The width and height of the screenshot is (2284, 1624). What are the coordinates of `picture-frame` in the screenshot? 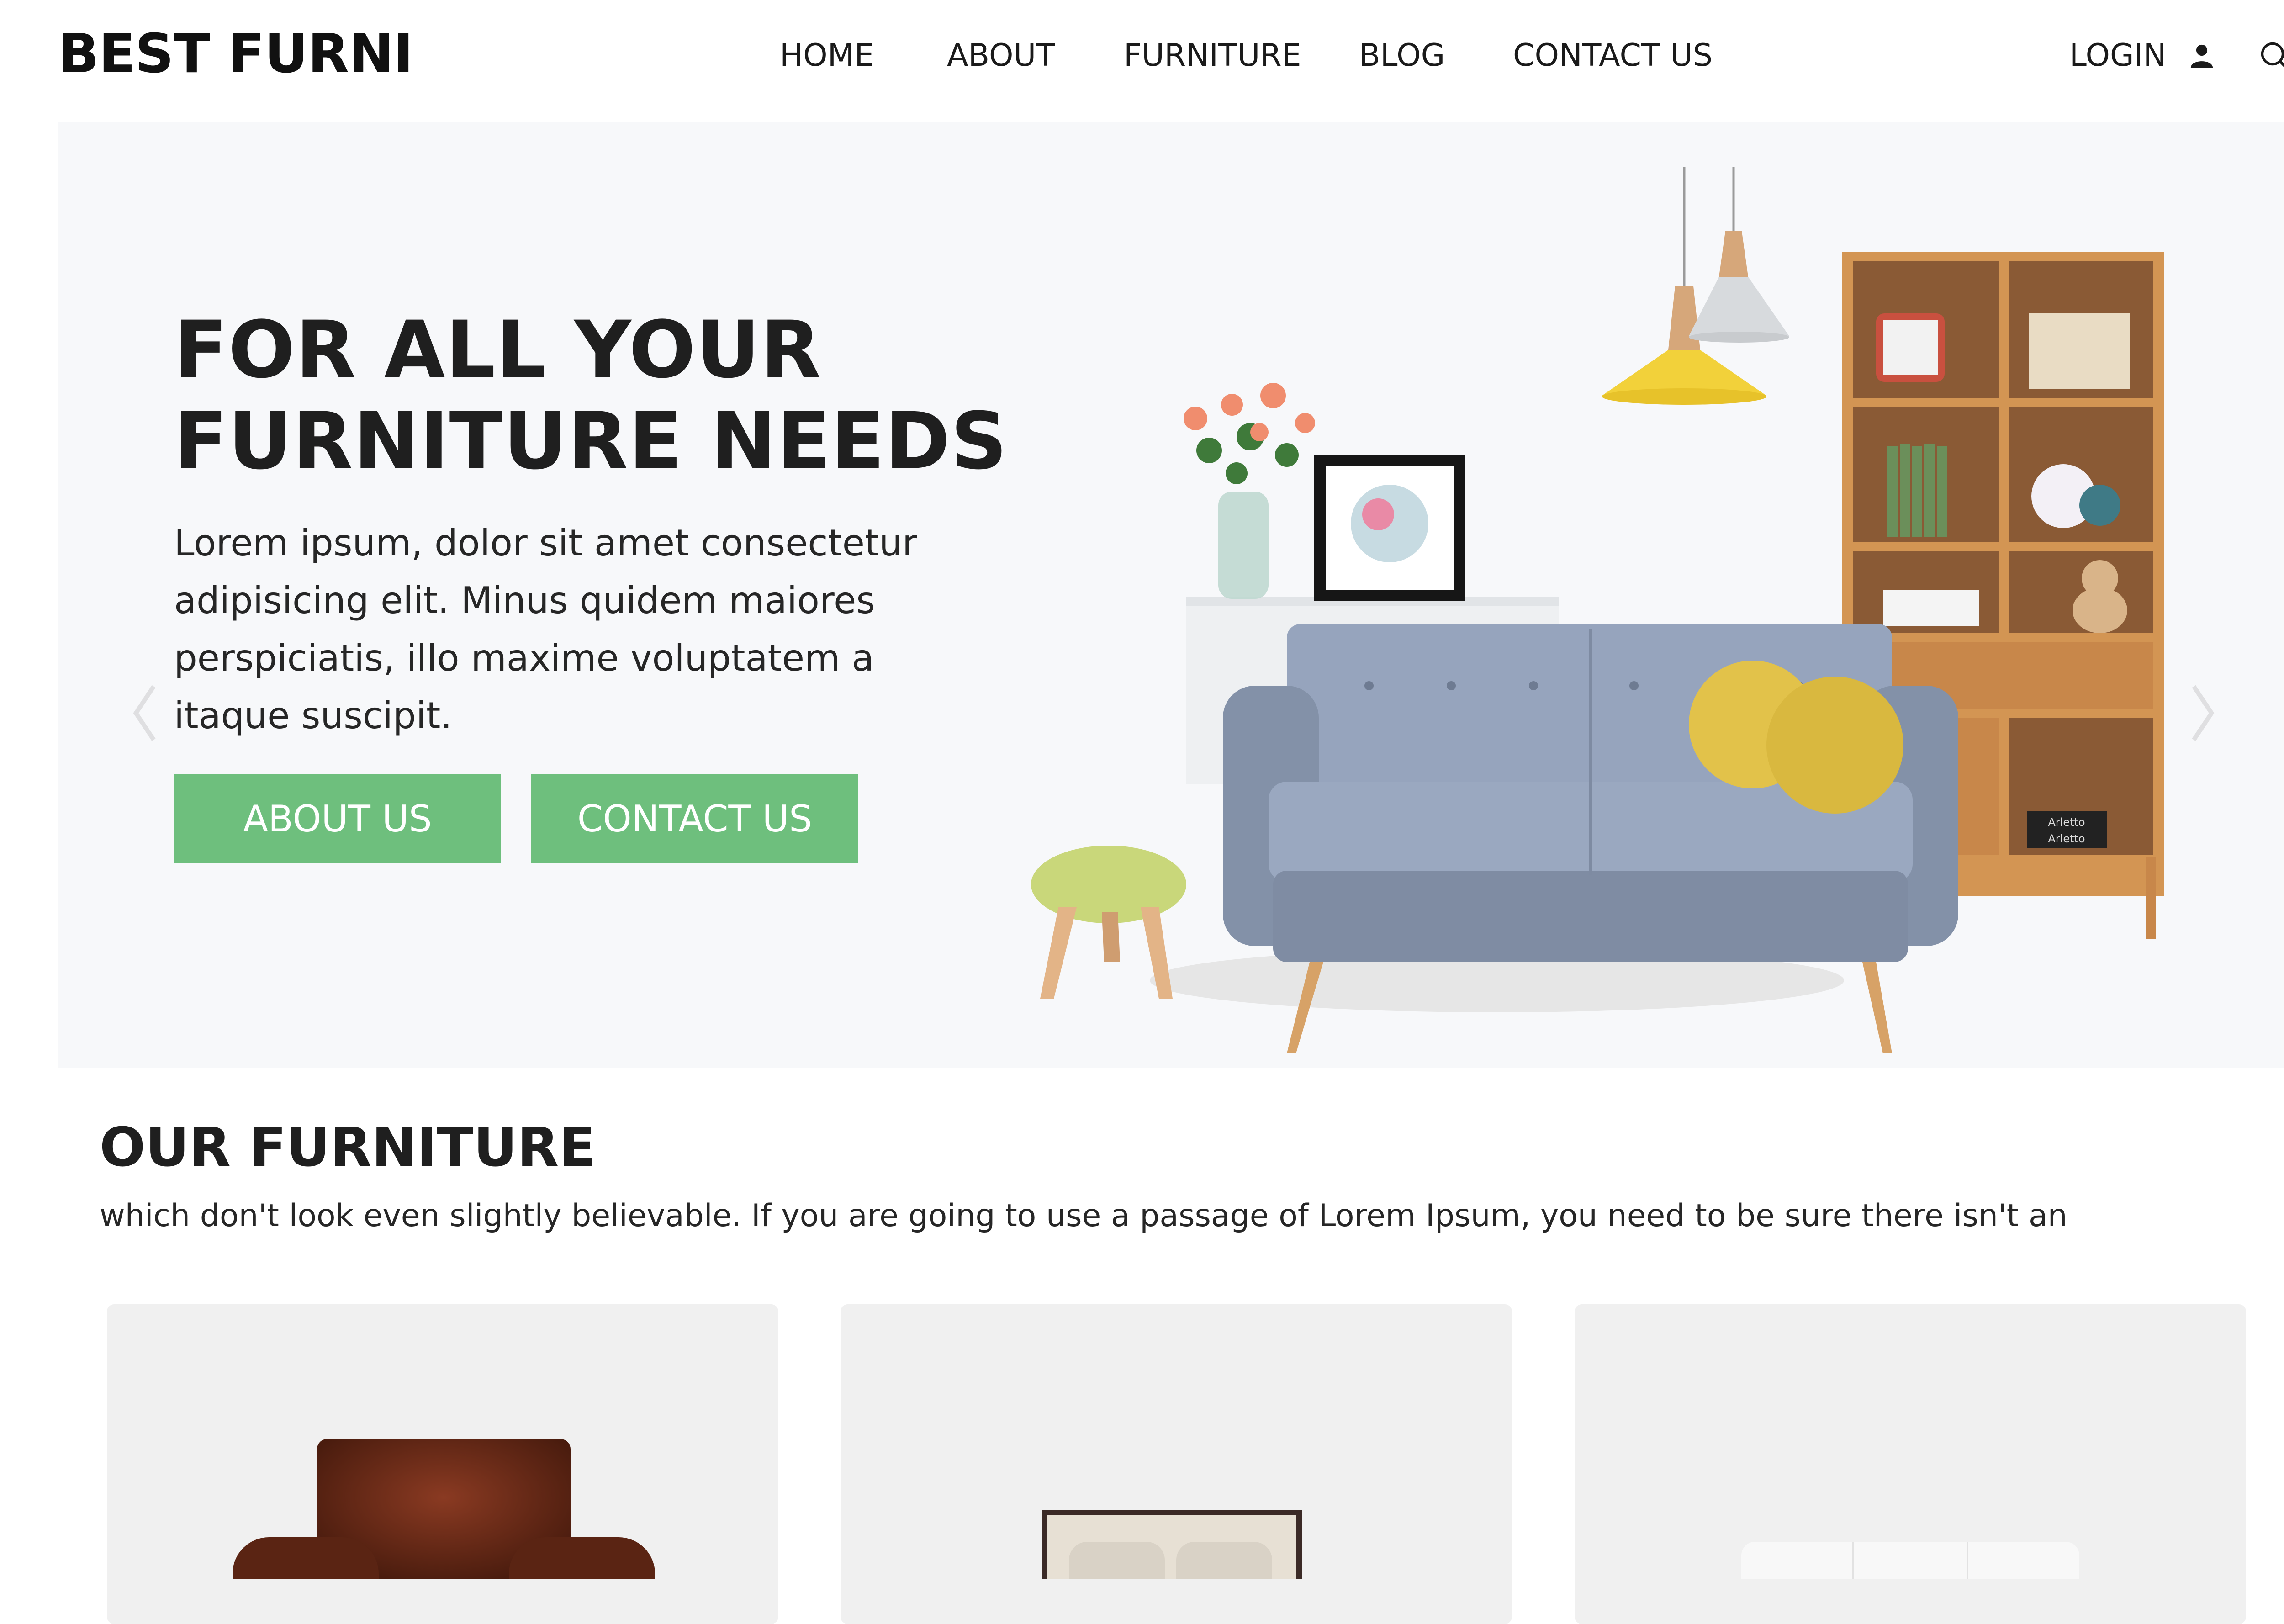 It's located at (1389, 528).